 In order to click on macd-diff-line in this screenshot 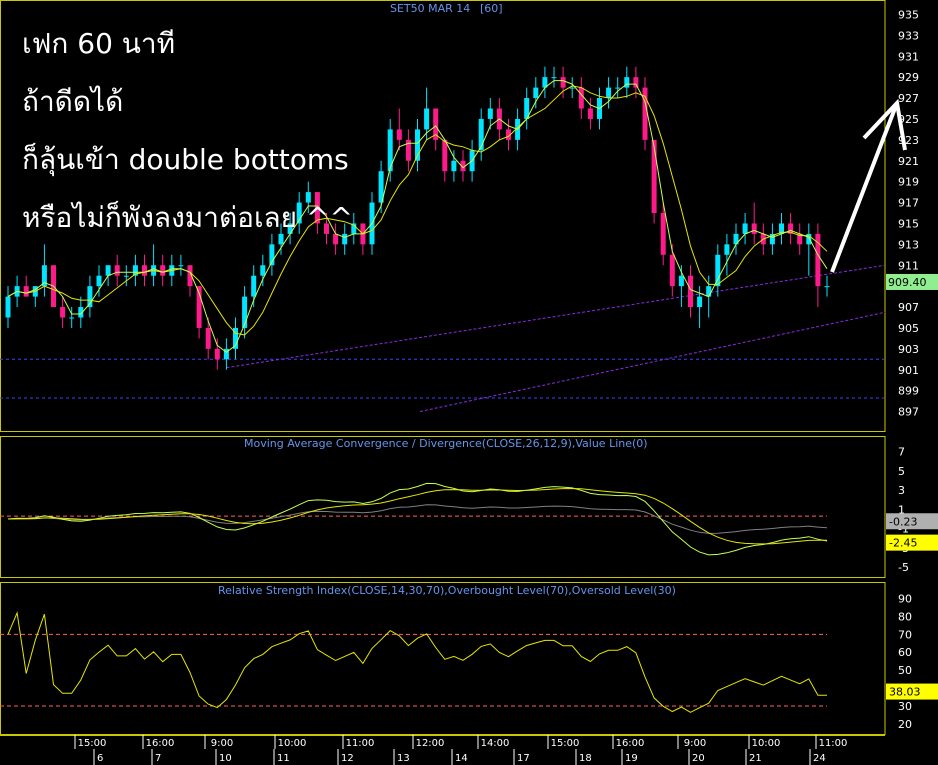, I will do `click(417, 519)`.